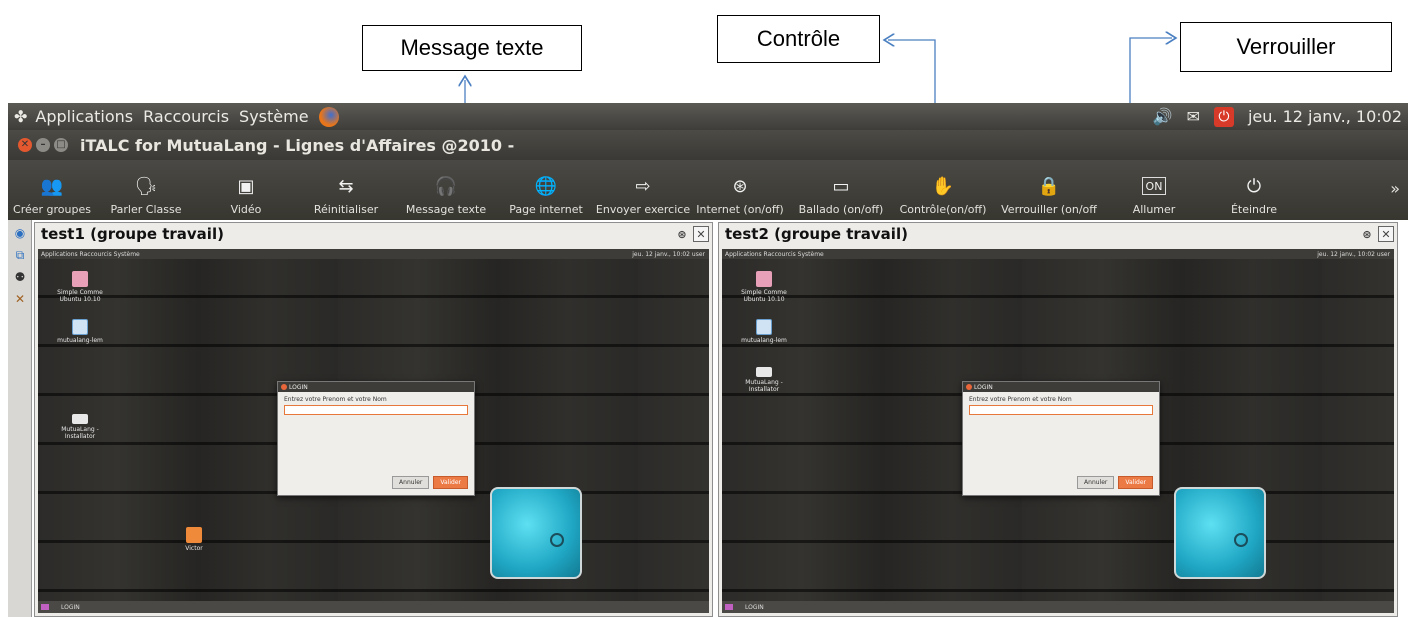  What do you see at coordinates (61, 145) in the screenshot?
I see `maximize-icon: □` at bounding box center [61, 145].